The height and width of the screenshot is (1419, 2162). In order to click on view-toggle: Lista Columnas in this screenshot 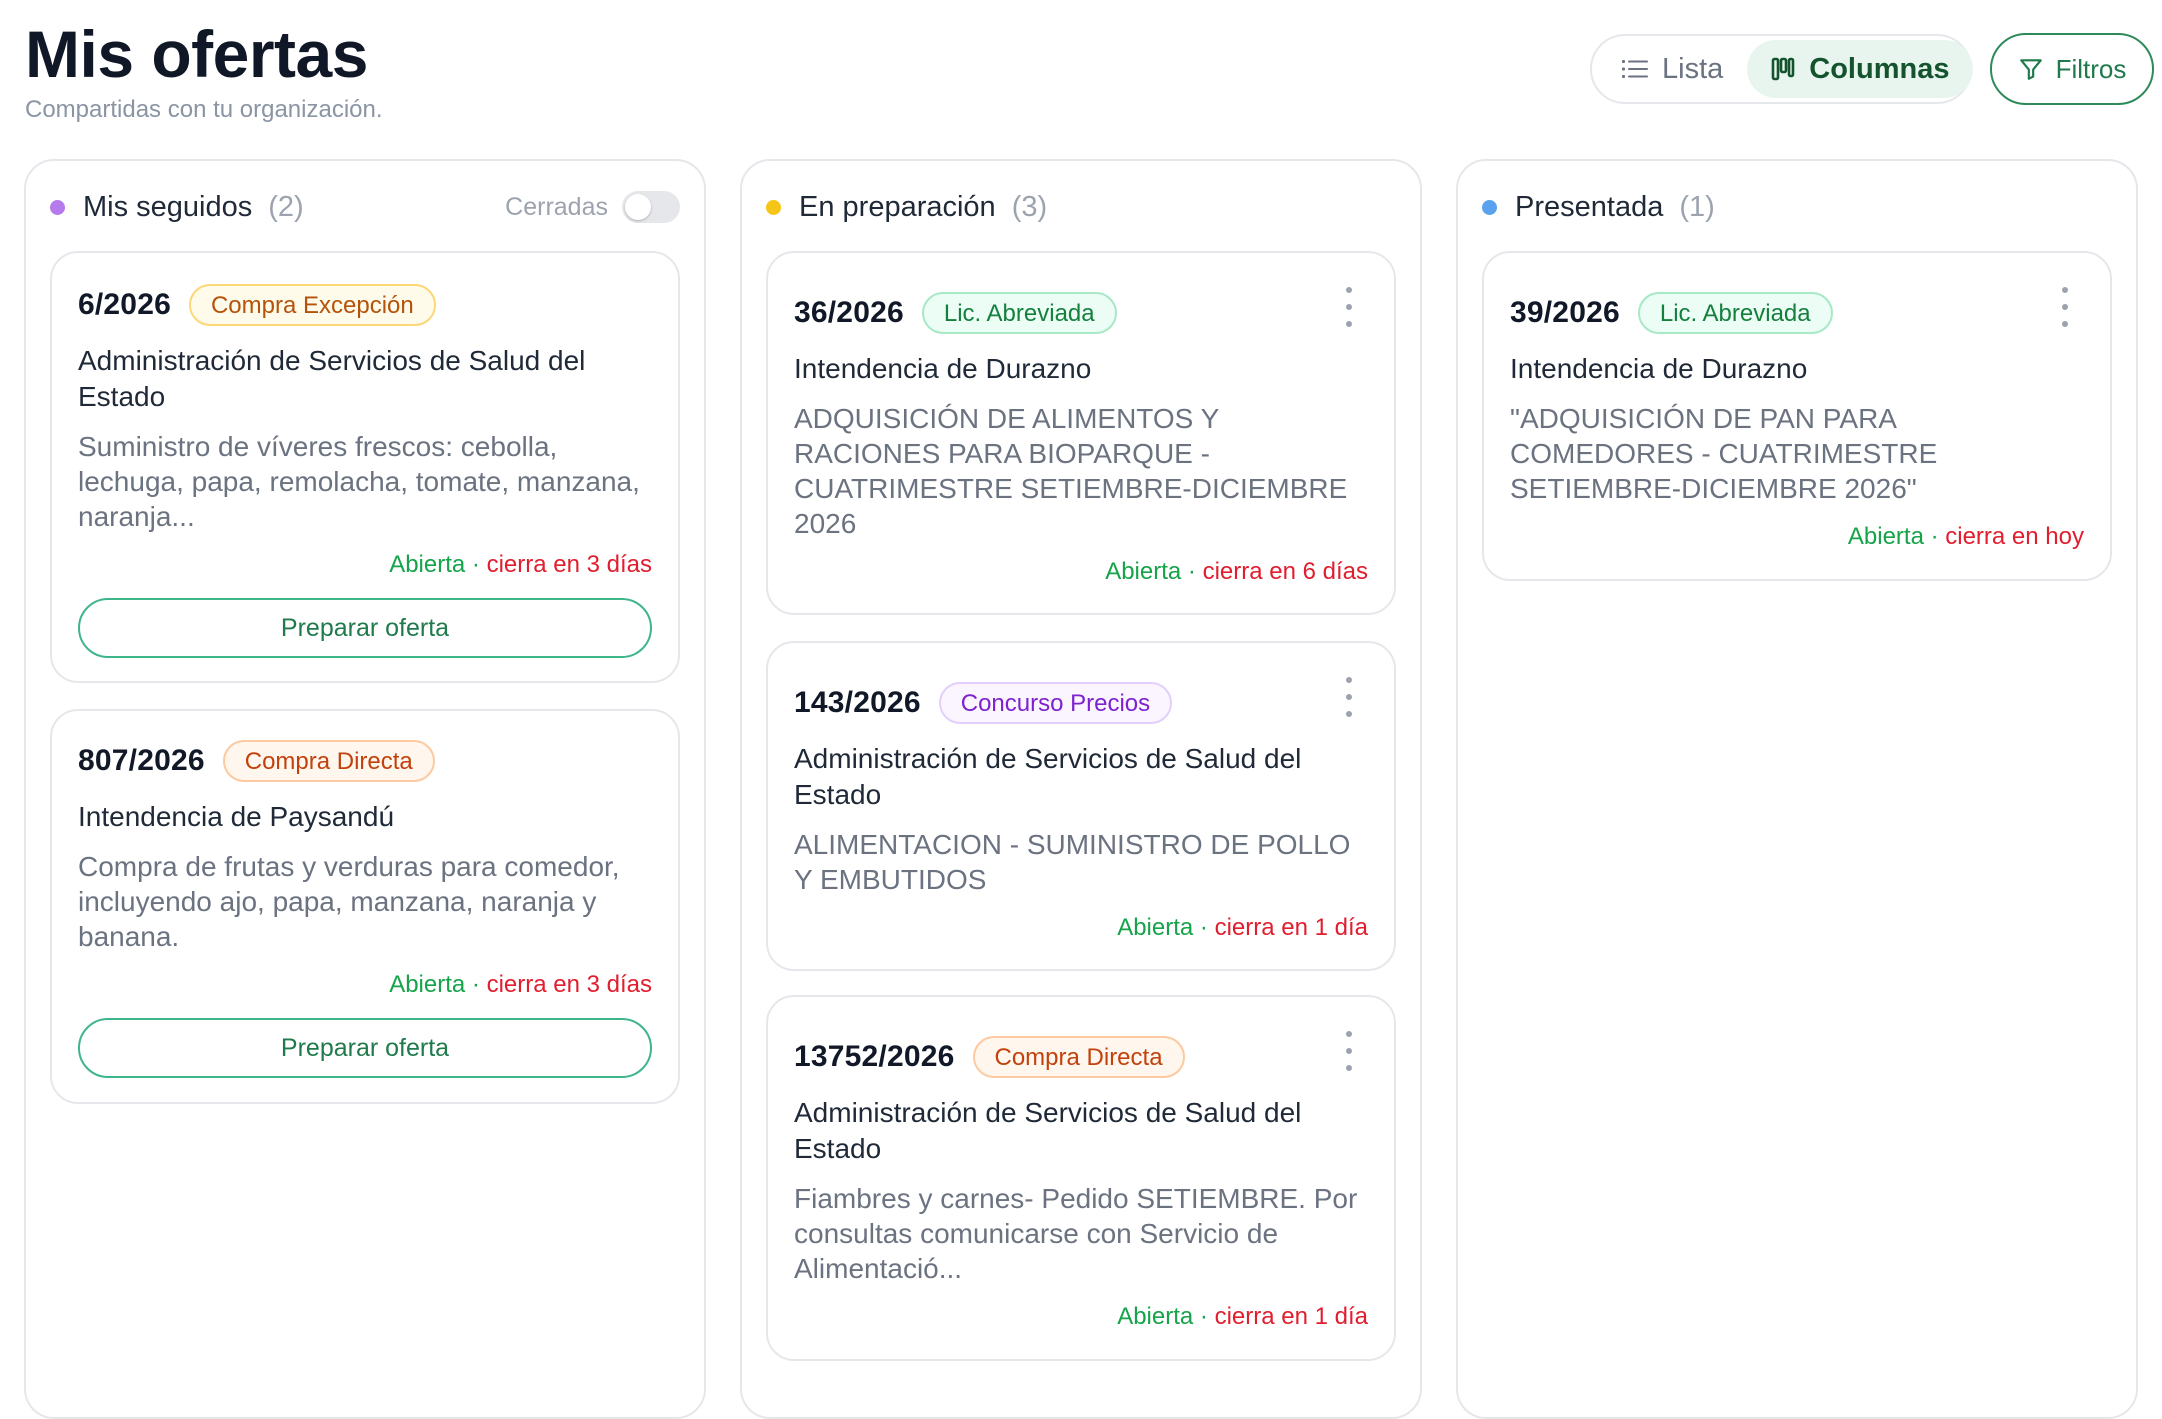, I will do `click(1782, 69)`.